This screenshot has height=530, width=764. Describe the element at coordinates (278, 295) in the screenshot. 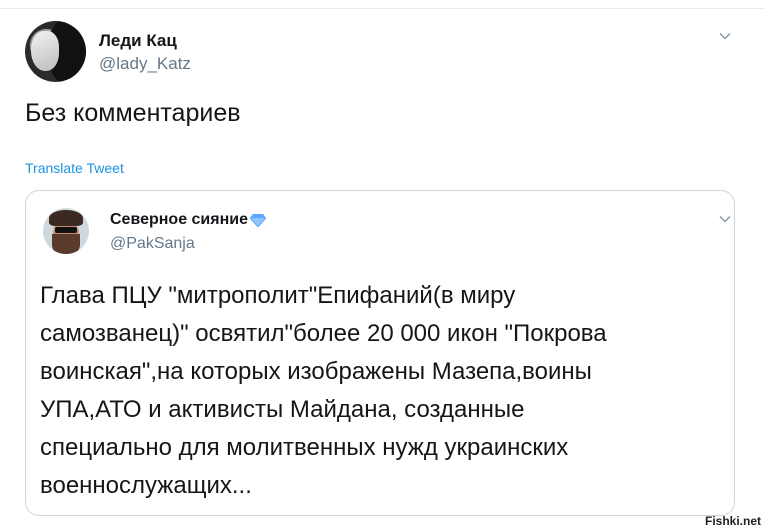

I see `quoted-text-line: Глава ПЦУ "митрополит"Епифаний(в миру` at that location.